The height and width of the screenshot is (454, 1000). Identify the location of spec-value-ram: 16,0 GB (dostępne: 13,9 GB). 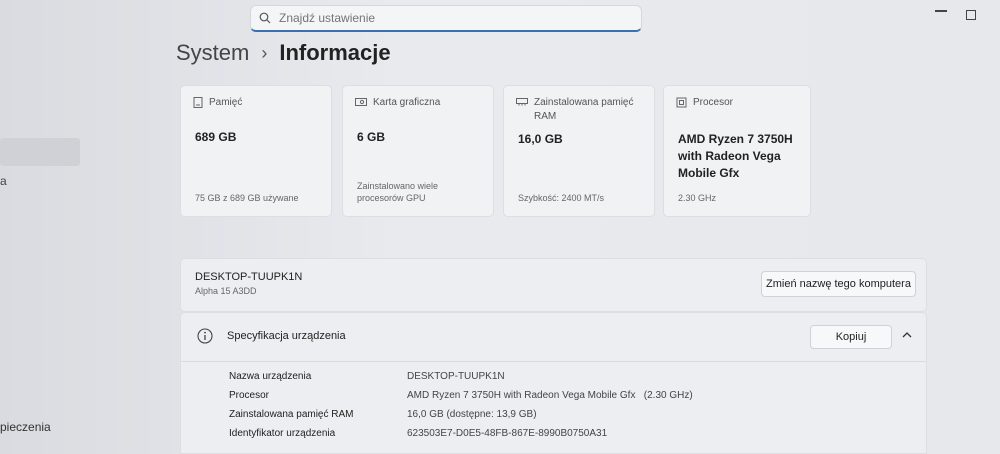
(472, 414).